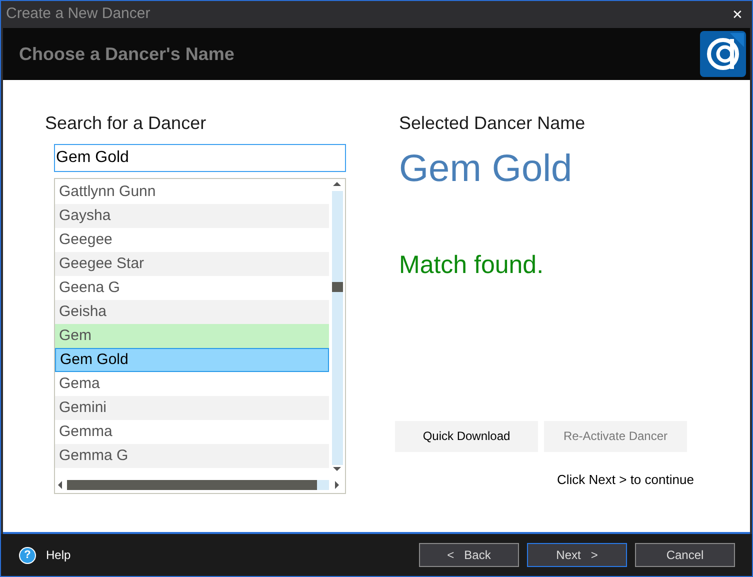 The image size is (753, 577). I want to click on match-status: Match found., so click(472, 265).